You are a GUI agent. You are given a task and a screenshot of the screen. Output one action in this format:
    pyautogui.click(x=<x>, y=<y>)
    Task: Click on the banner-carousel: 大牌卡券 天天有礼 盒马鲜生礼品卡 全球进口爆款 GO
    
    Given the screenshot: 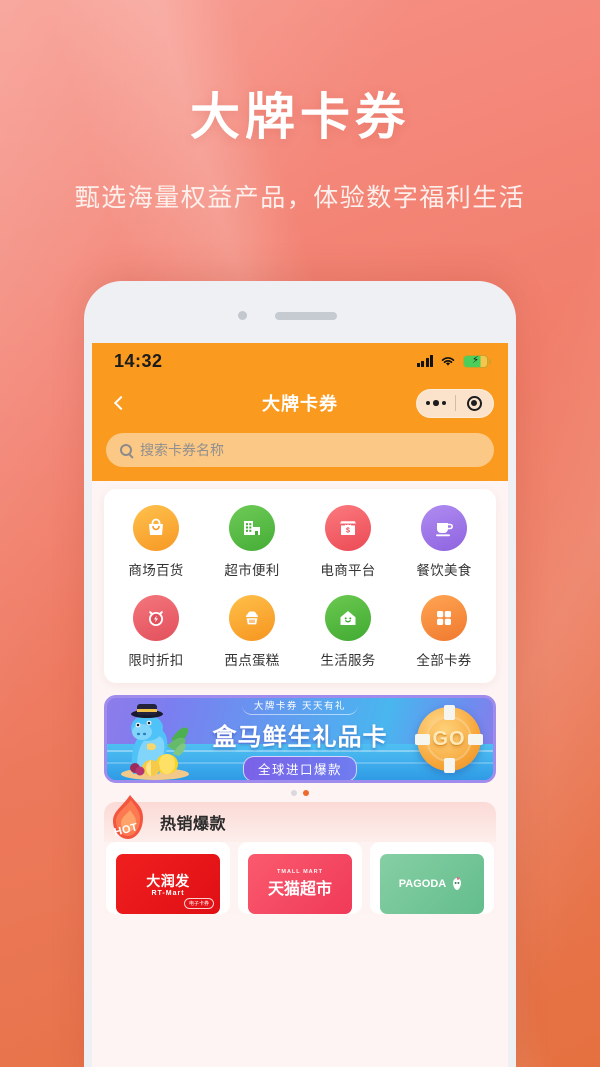 What is the action you would take?
    pyautogui.click(x=300, y=745)
    